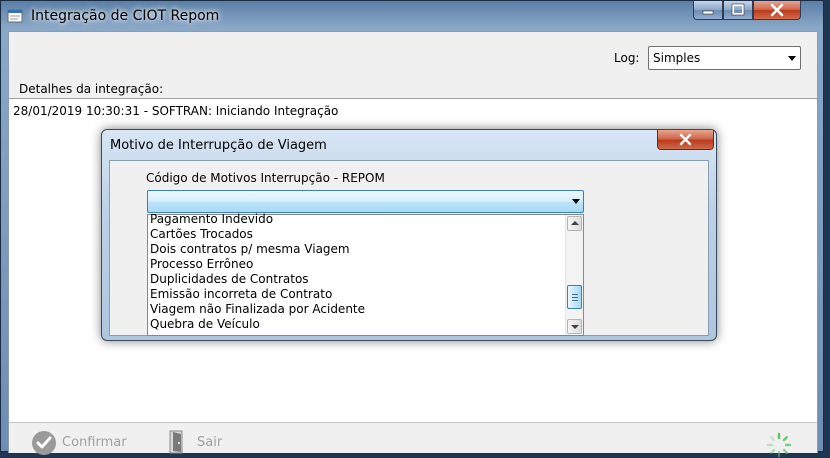 The height and width of the screenshot is (458, 830). Describe the element at coordinates (176, 442) in the screenshot. I see `exit-door-icon` at that location.